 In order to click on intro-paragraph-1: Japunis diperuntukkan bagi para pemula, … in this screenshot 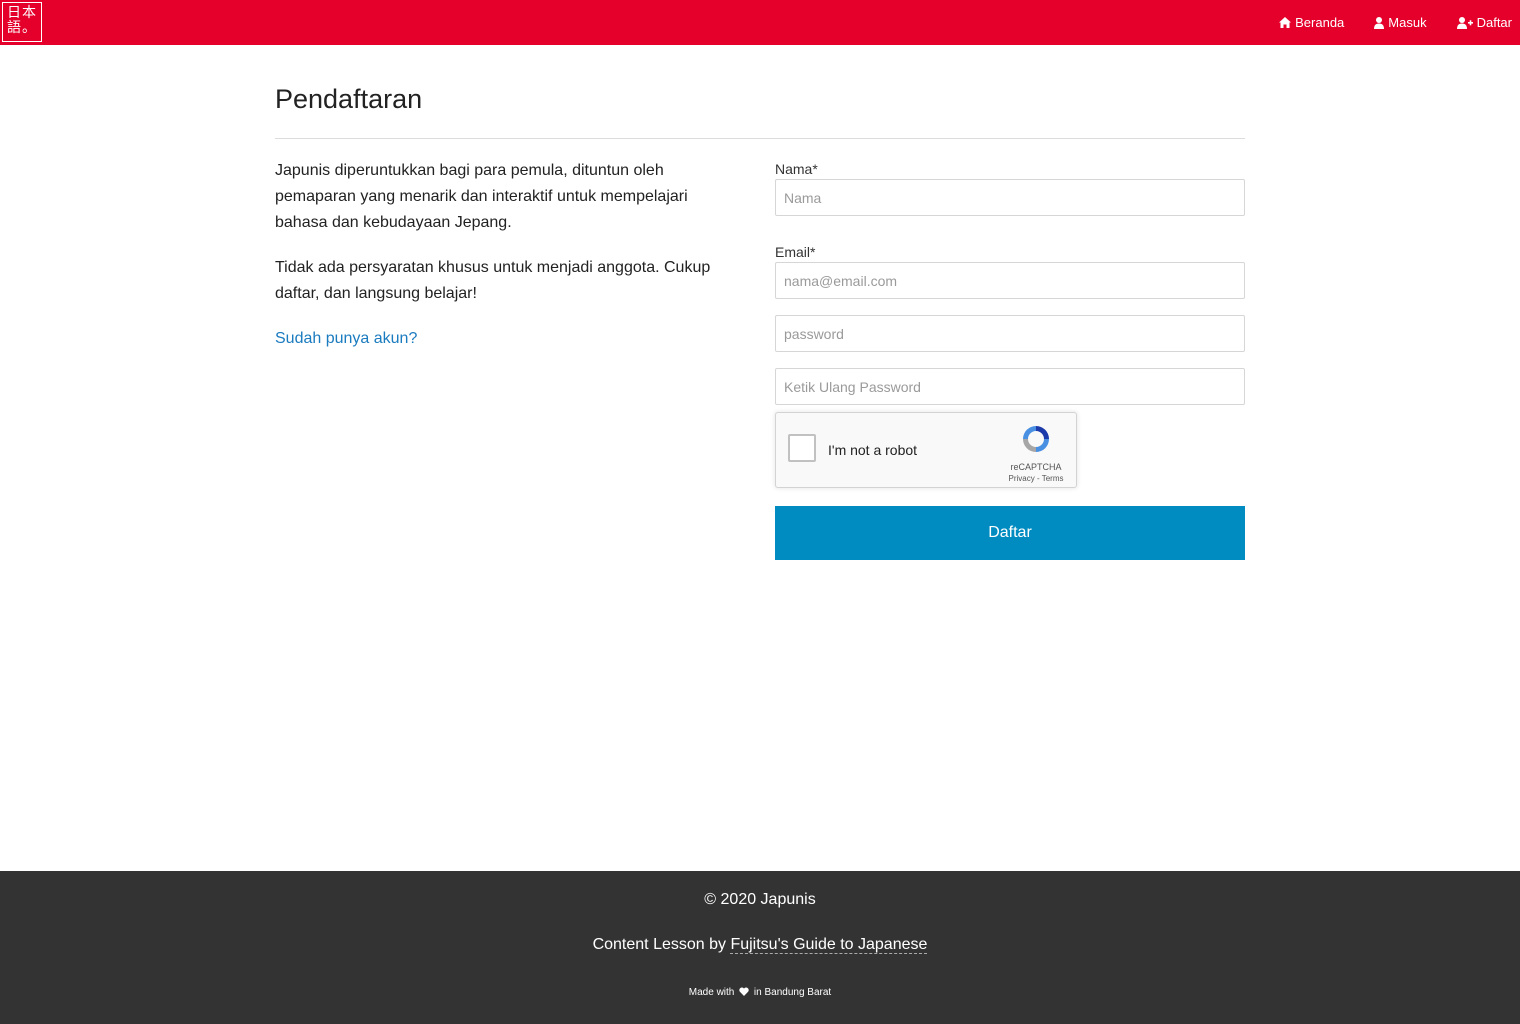, I will do `click(481, 196)`.